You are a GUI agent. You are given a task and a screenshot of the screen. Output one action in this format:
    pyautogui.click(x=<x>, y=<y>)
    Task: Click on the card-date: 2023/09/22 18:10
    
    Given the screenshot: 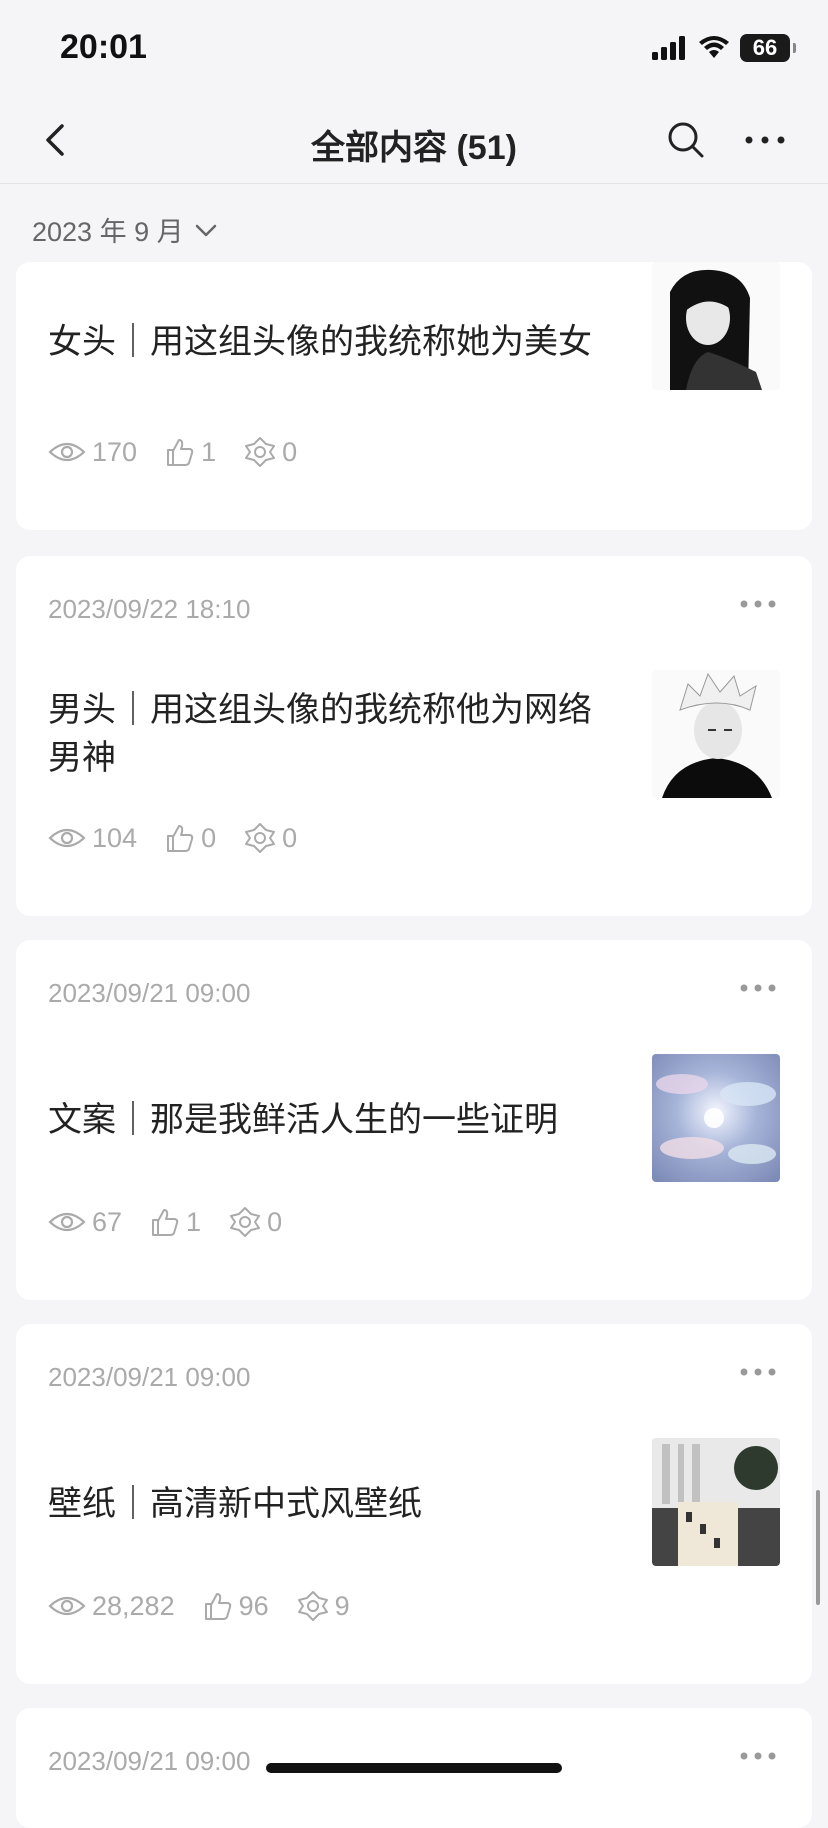 What is the action you would take?
    pyautogui.click(x=149, y=609)
    